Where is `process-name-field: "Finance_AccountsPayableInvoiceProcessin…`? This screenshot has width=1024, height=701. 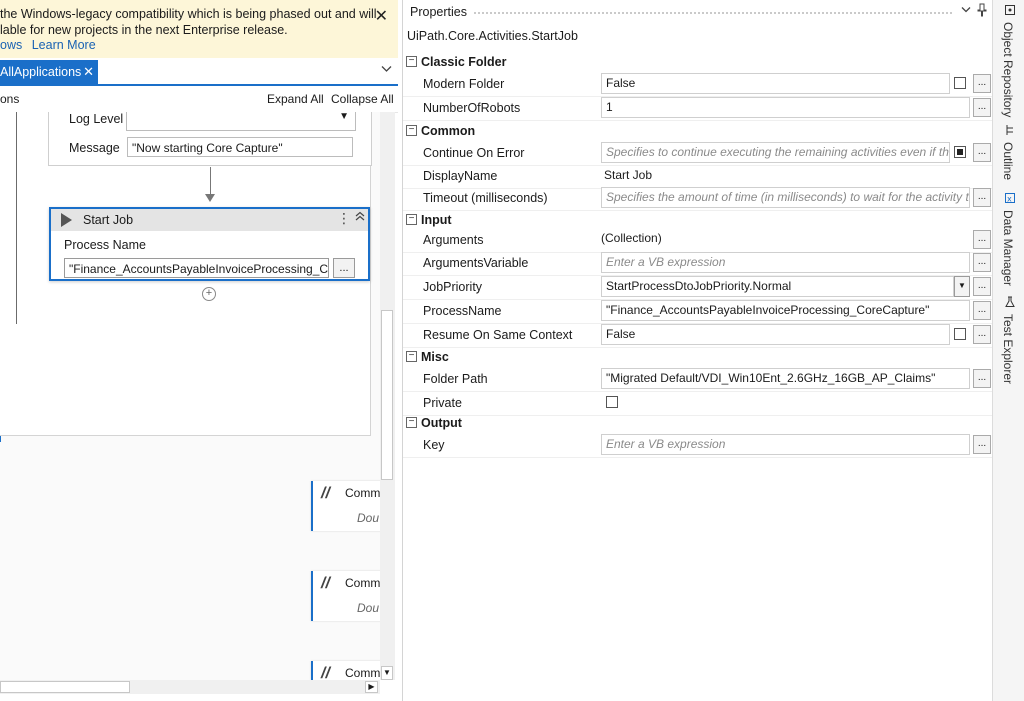 process-name-field: "Finance_AccountsPayableInvoiceProcessin… is located at coordinates (785, 310).